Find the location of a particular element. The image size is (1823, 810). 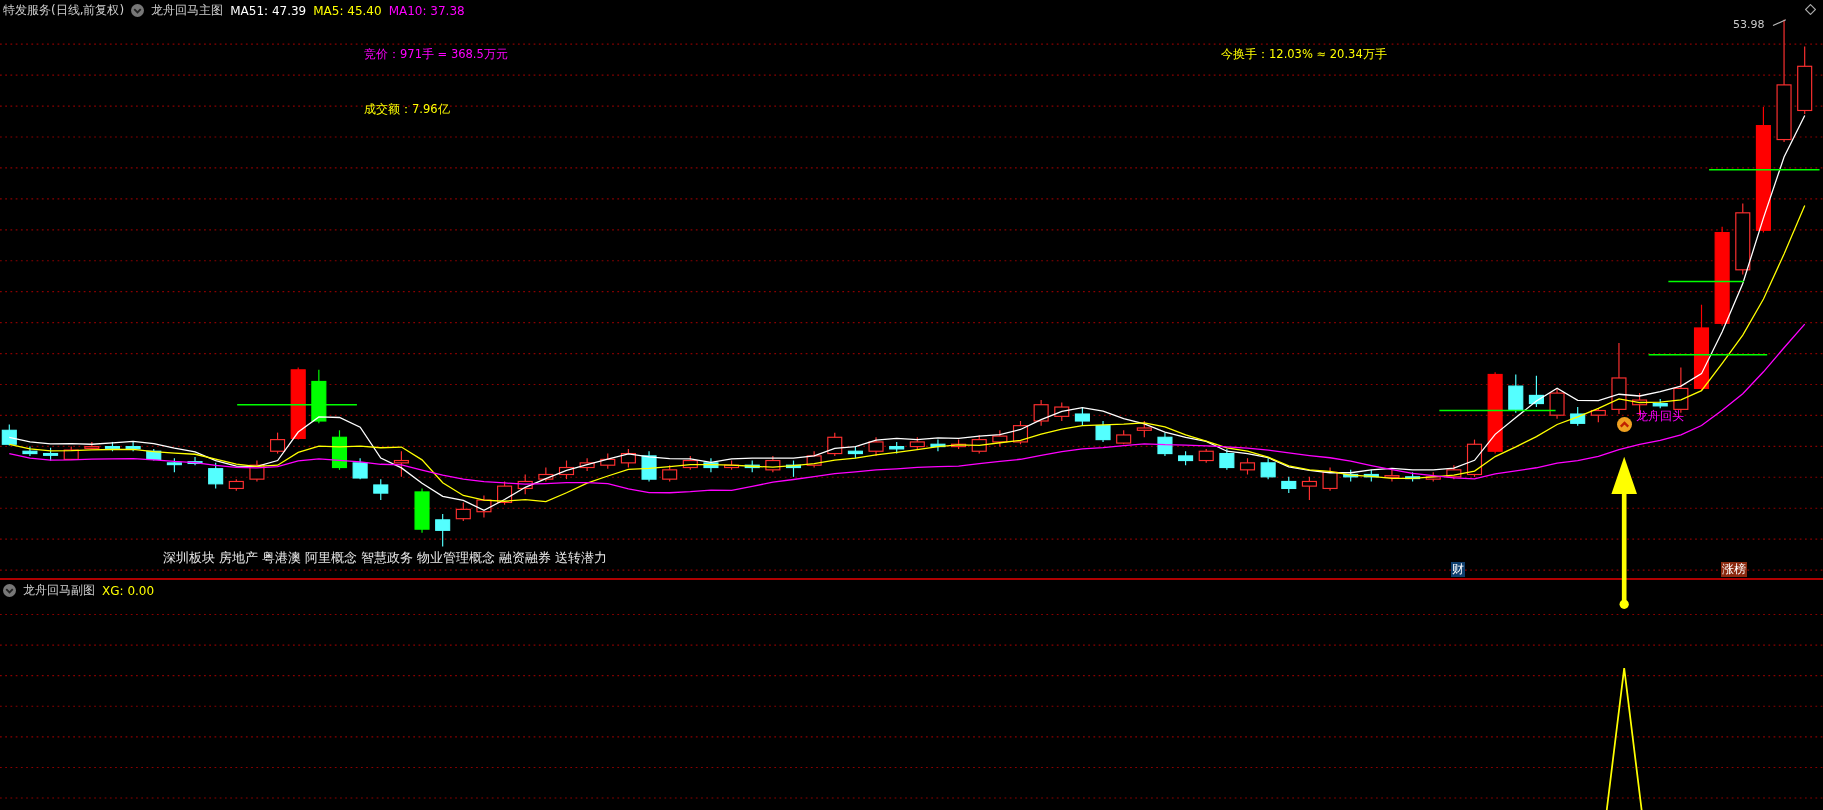

leader-line is located at coordinates (1779, 23).